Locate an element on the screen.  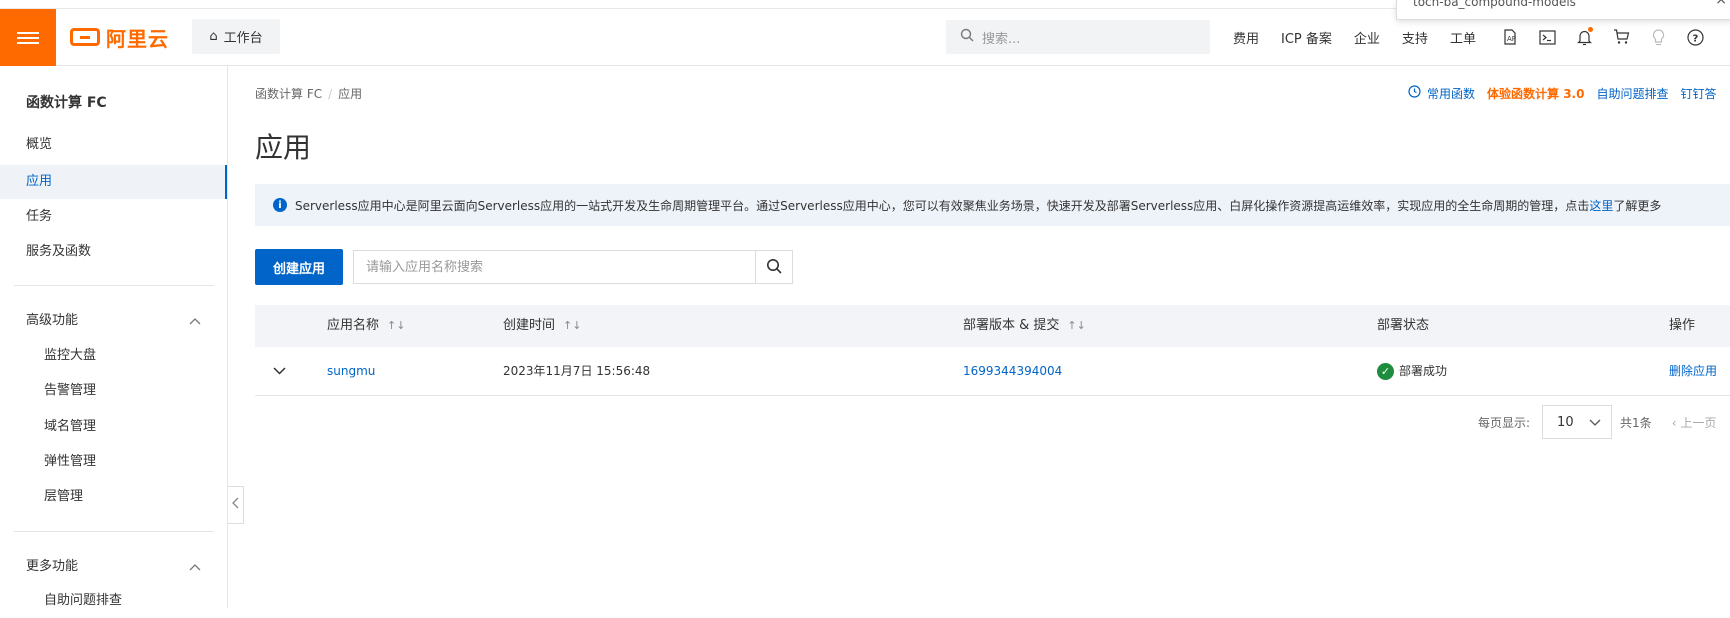
deploy-status: ✓ 部署成功 is located at coordinates (1412, 371).